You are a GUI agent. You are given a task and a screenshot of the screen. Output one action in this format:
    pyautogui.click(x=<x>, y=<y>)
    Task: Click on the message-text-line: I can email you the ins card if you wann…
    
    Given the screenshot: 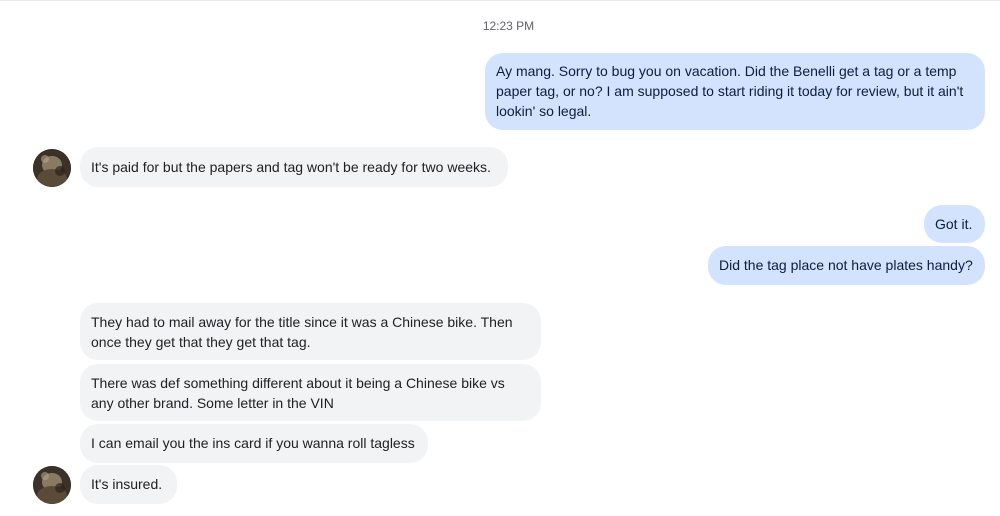 What is the action you would take?
    pyautogui.click(x=253, y=443)
    